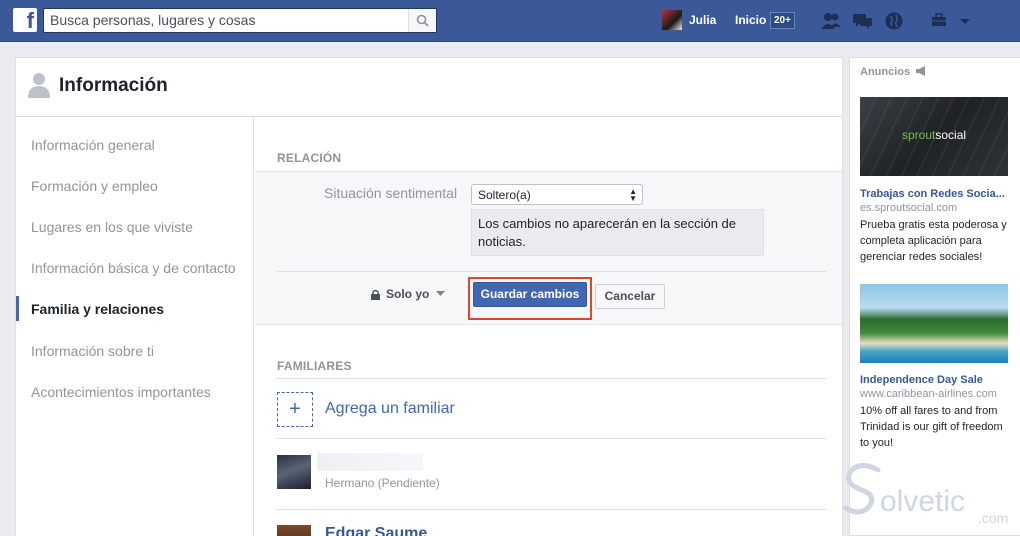  What do you see at coordinates (113, 85) in the screenshot?
I see `page-title: Información` at bounding box center [113, 85].